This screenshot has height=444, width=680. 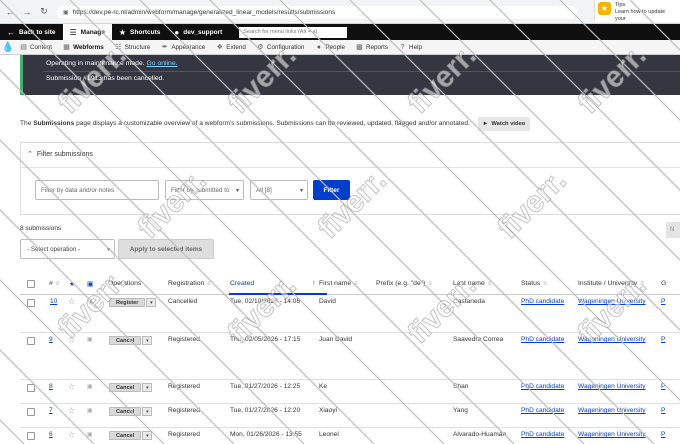 What do you see at coordinates (60, 154) in the screenshot?
I see `filter-toggle: ⌃ Filter submissions` at bounding box center [60, 154].